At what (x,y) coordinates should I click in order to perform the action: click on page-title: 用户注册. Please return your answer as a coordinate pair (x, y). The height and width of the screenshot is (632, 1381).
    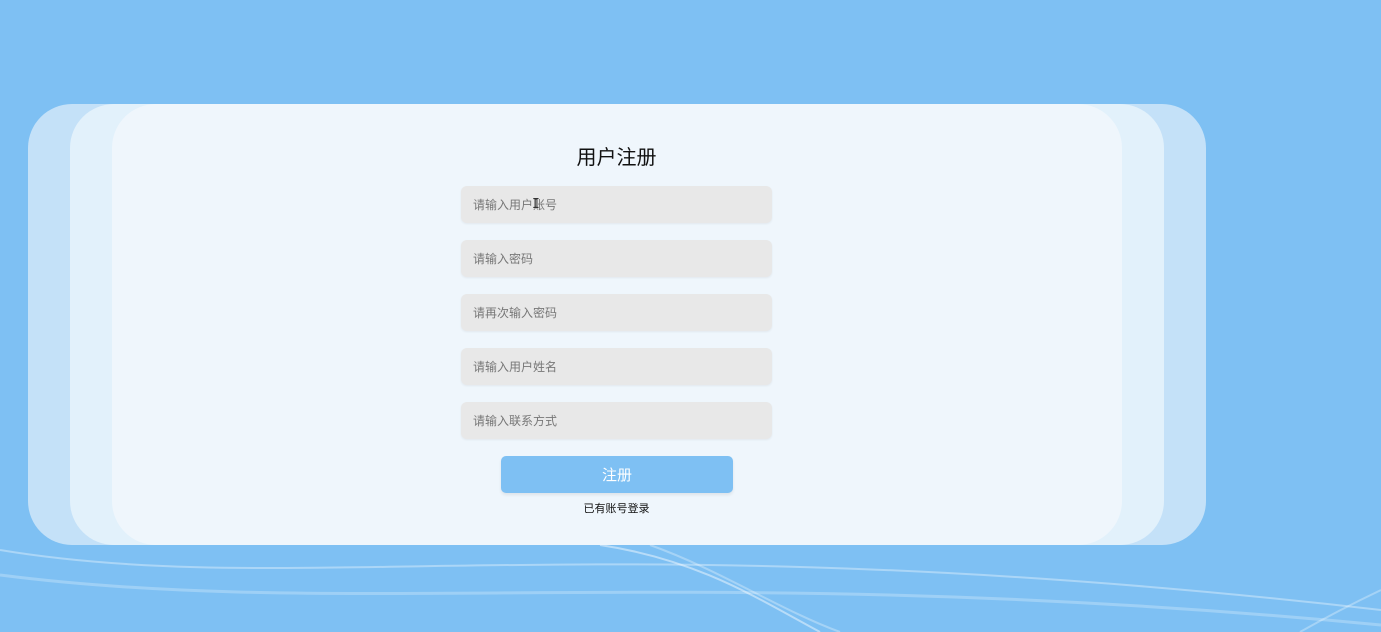
    Looking at the image, I should click on (616, 157).